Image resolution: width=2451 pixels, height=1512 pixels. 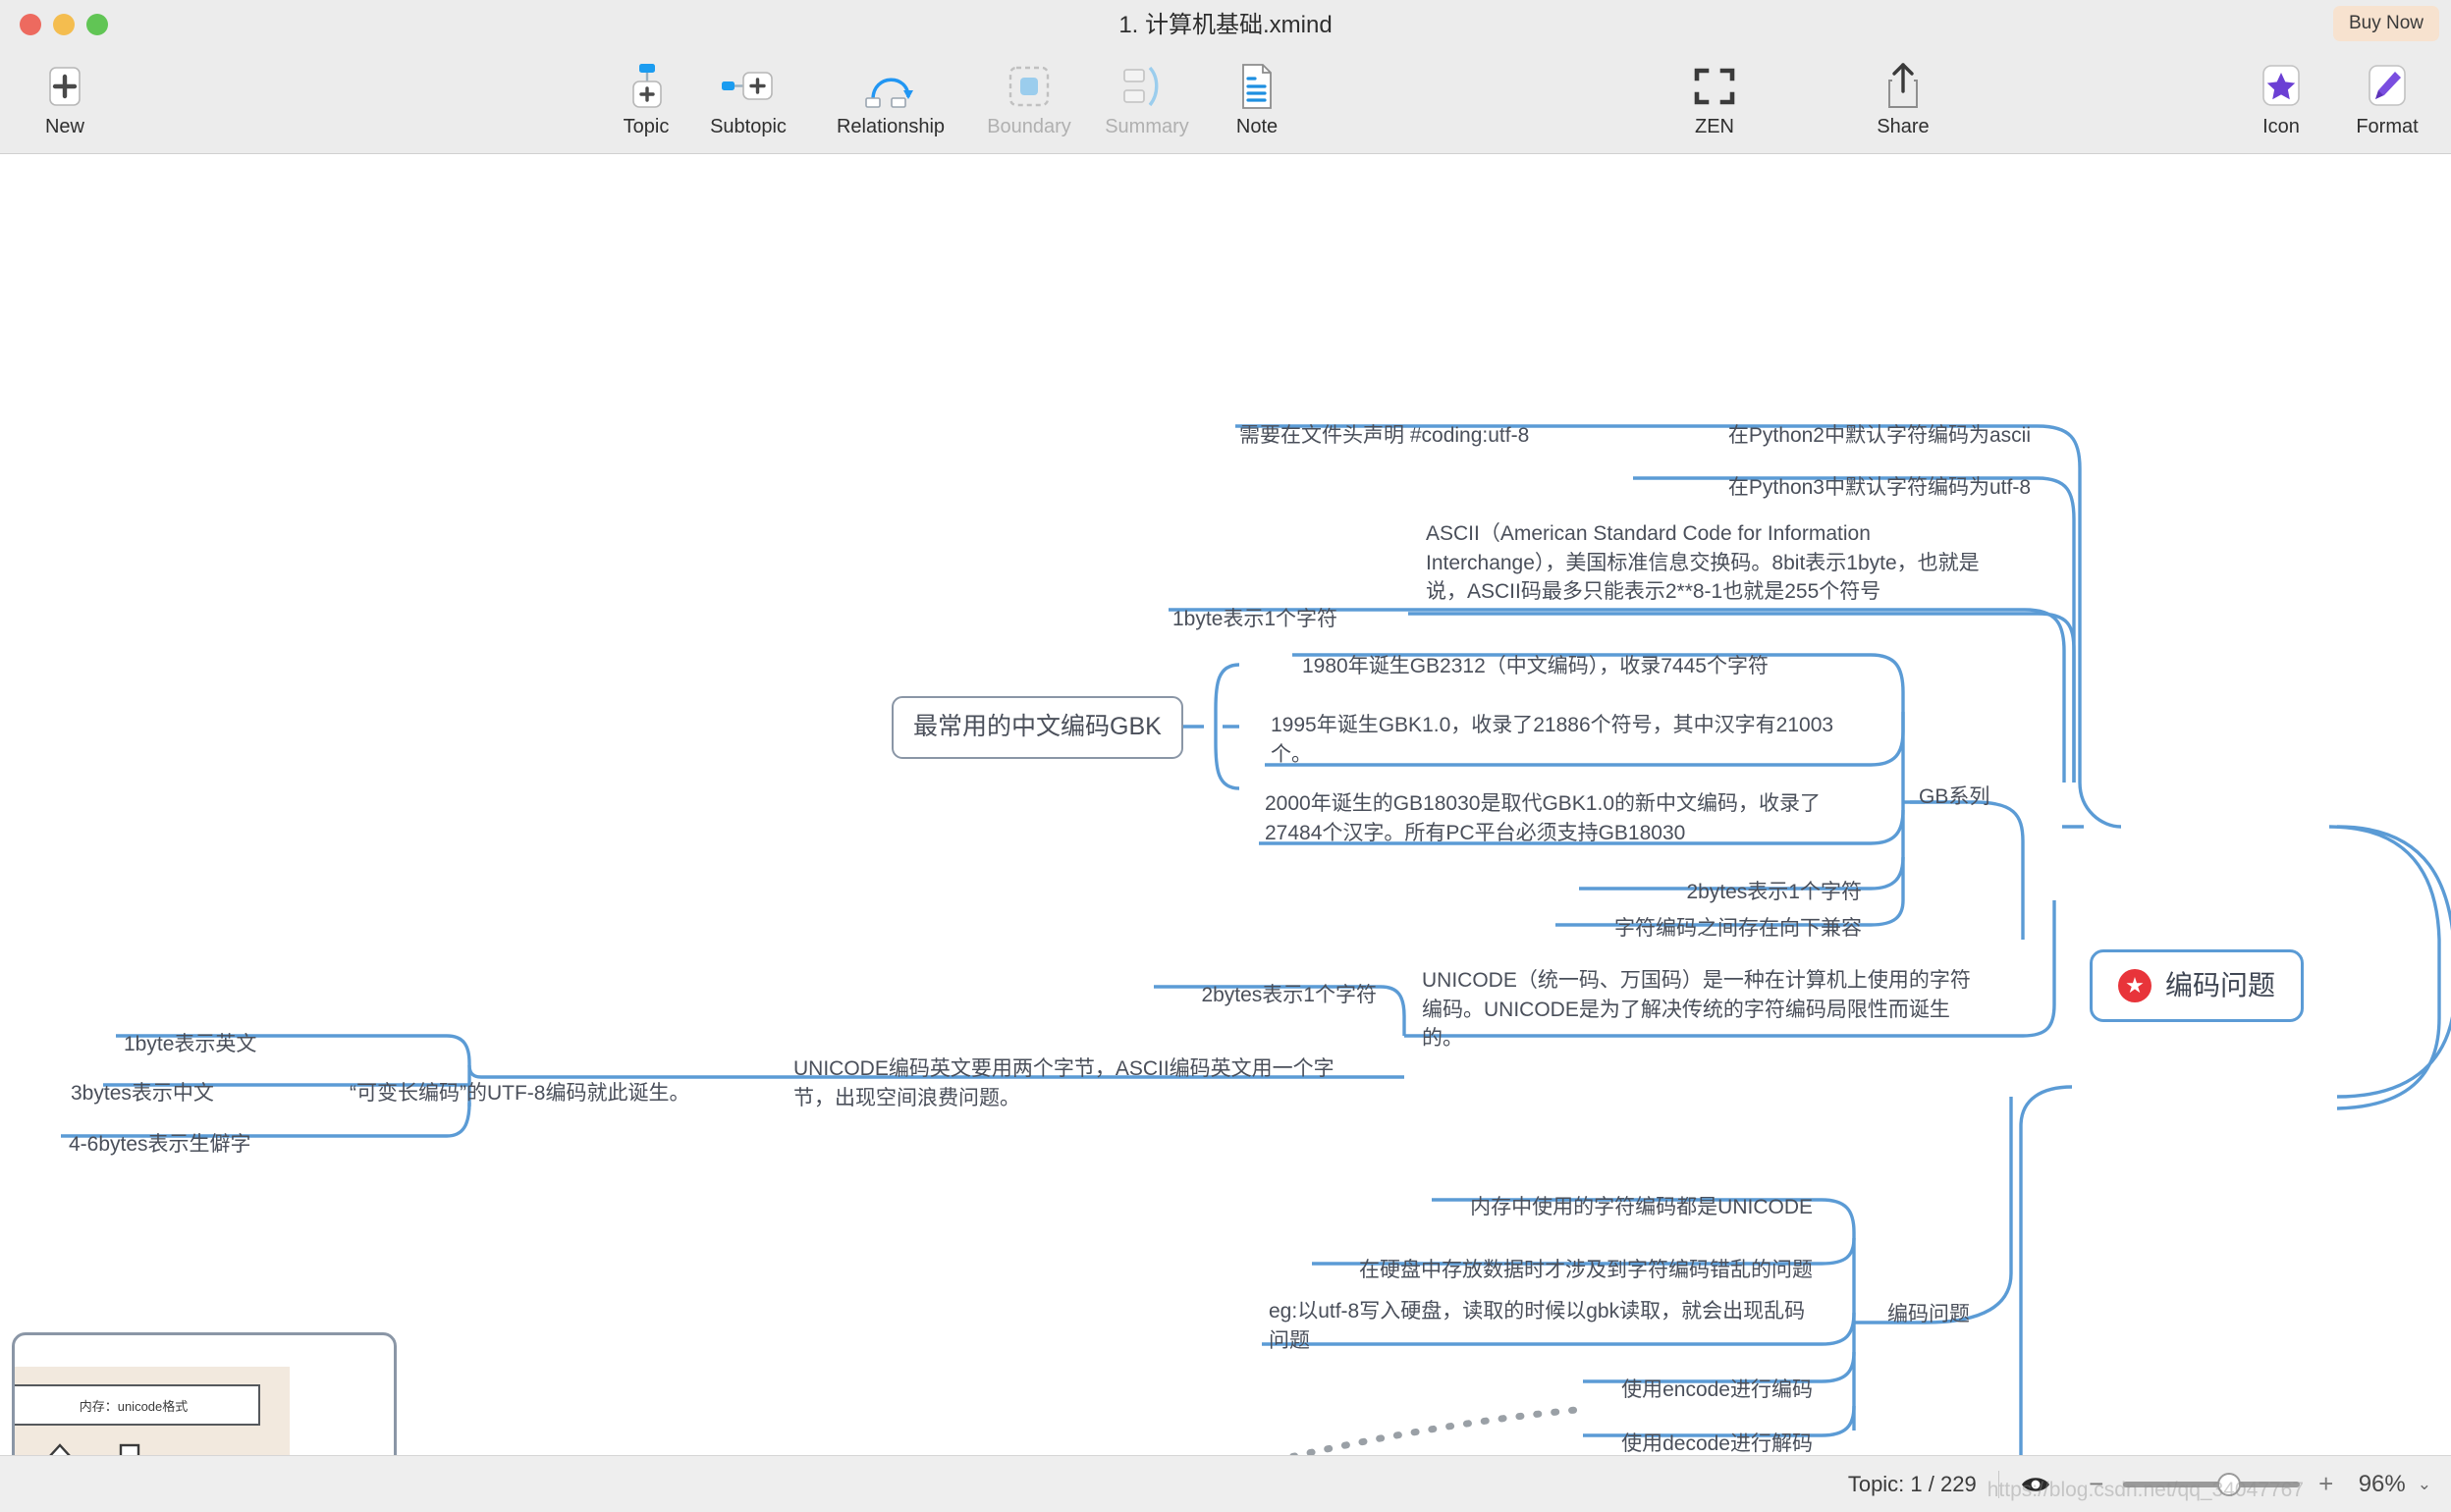 I want to click on topic-gb-series: GB系列, so click(x=1954, y=784).